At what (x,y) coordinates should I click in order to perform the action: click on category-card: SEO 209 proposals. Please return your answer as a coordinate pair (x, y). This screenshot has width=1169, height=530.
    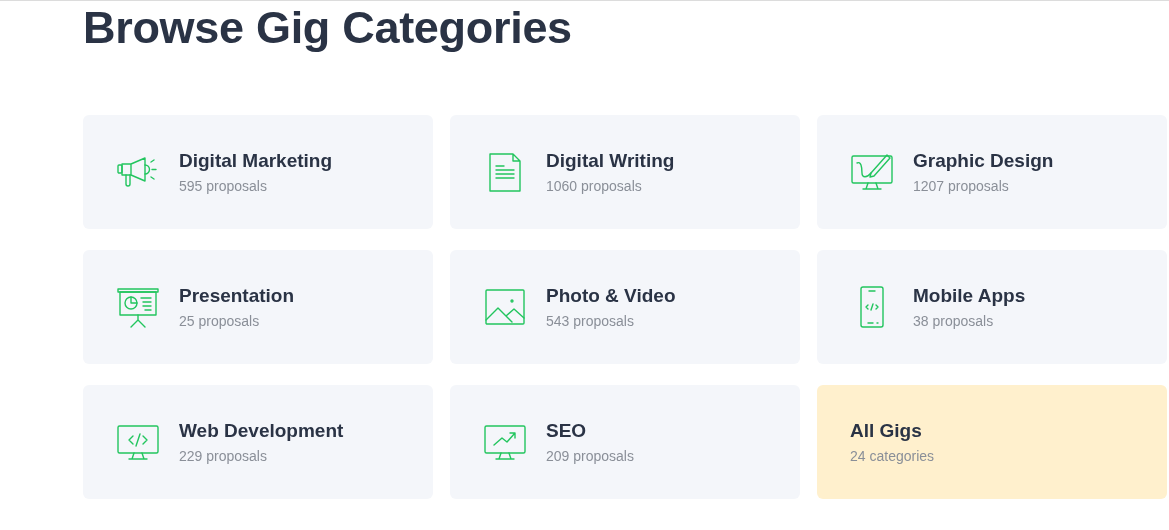
    Looking at the image, I should click on (625, 442).